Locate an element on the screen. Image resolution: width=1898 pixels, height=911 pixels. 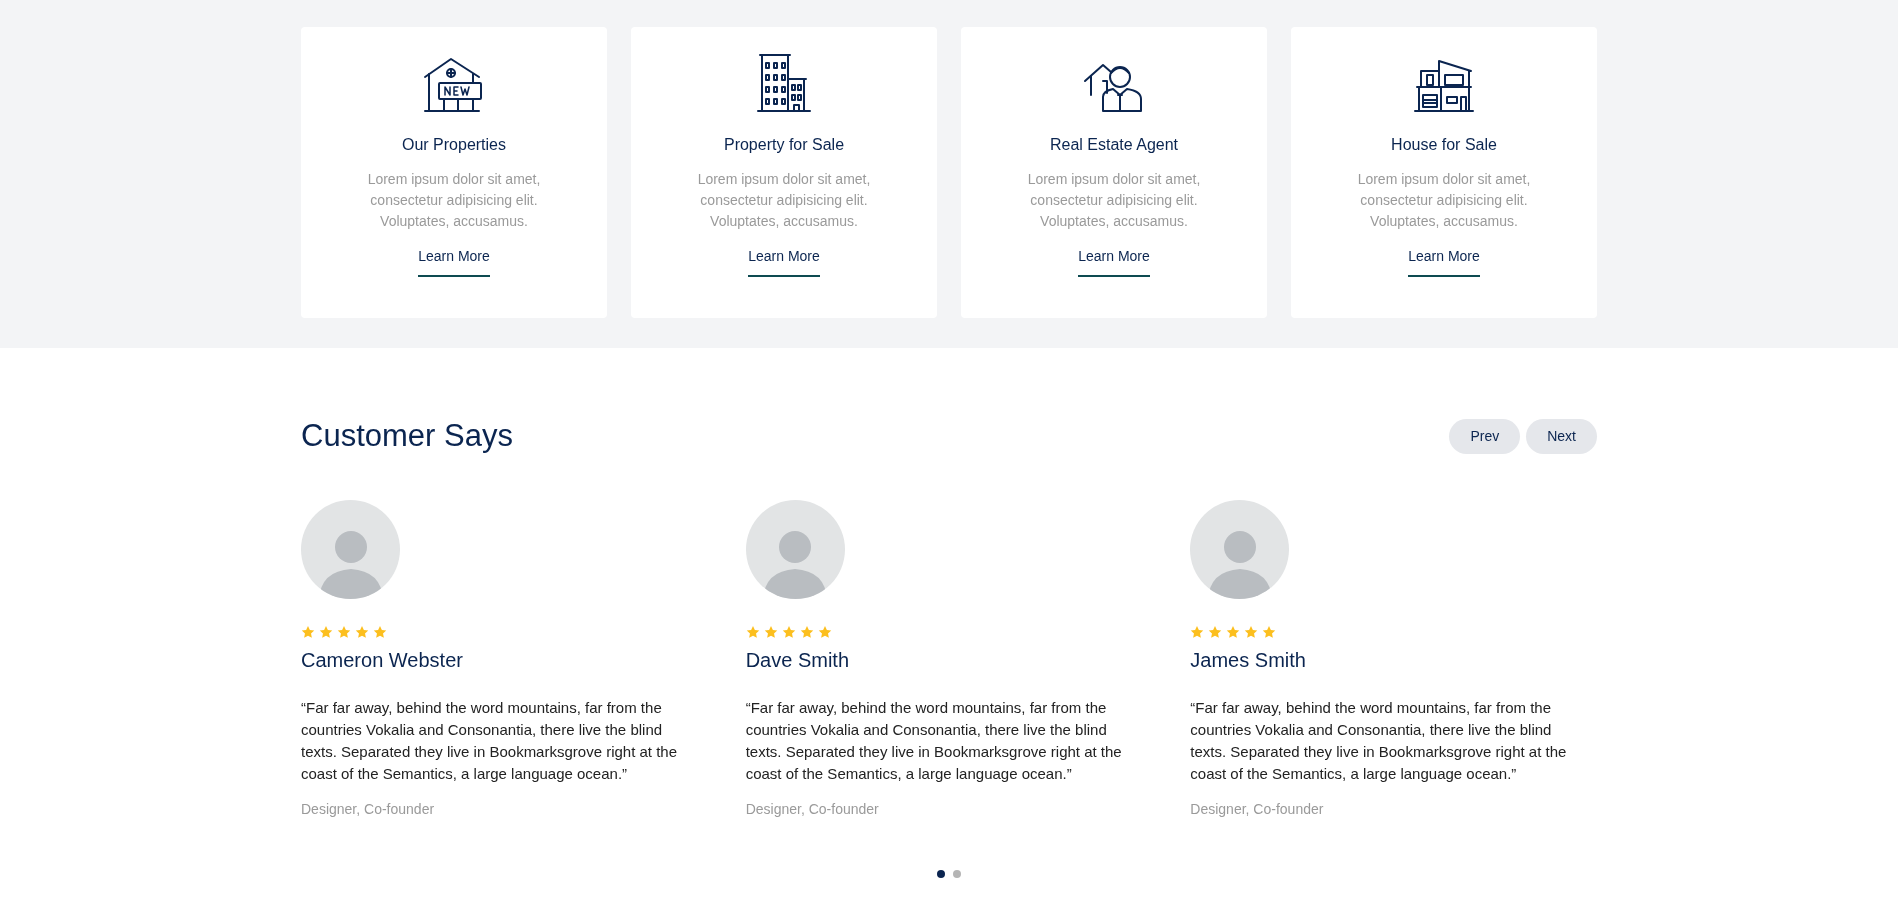
card-title: Property for Sale is located at coordinates (784, 145).